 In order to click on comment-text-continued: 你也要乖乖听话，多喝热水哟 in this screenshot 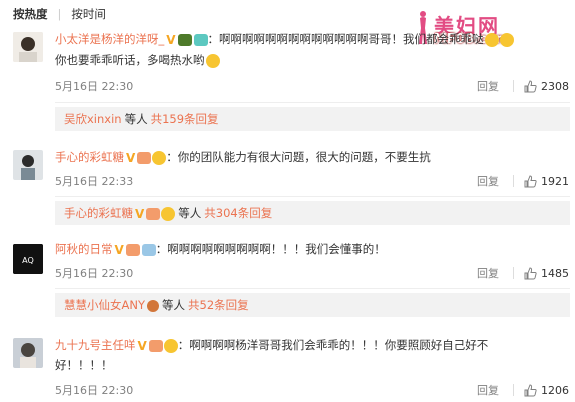, I will do `click(130, 60)`.